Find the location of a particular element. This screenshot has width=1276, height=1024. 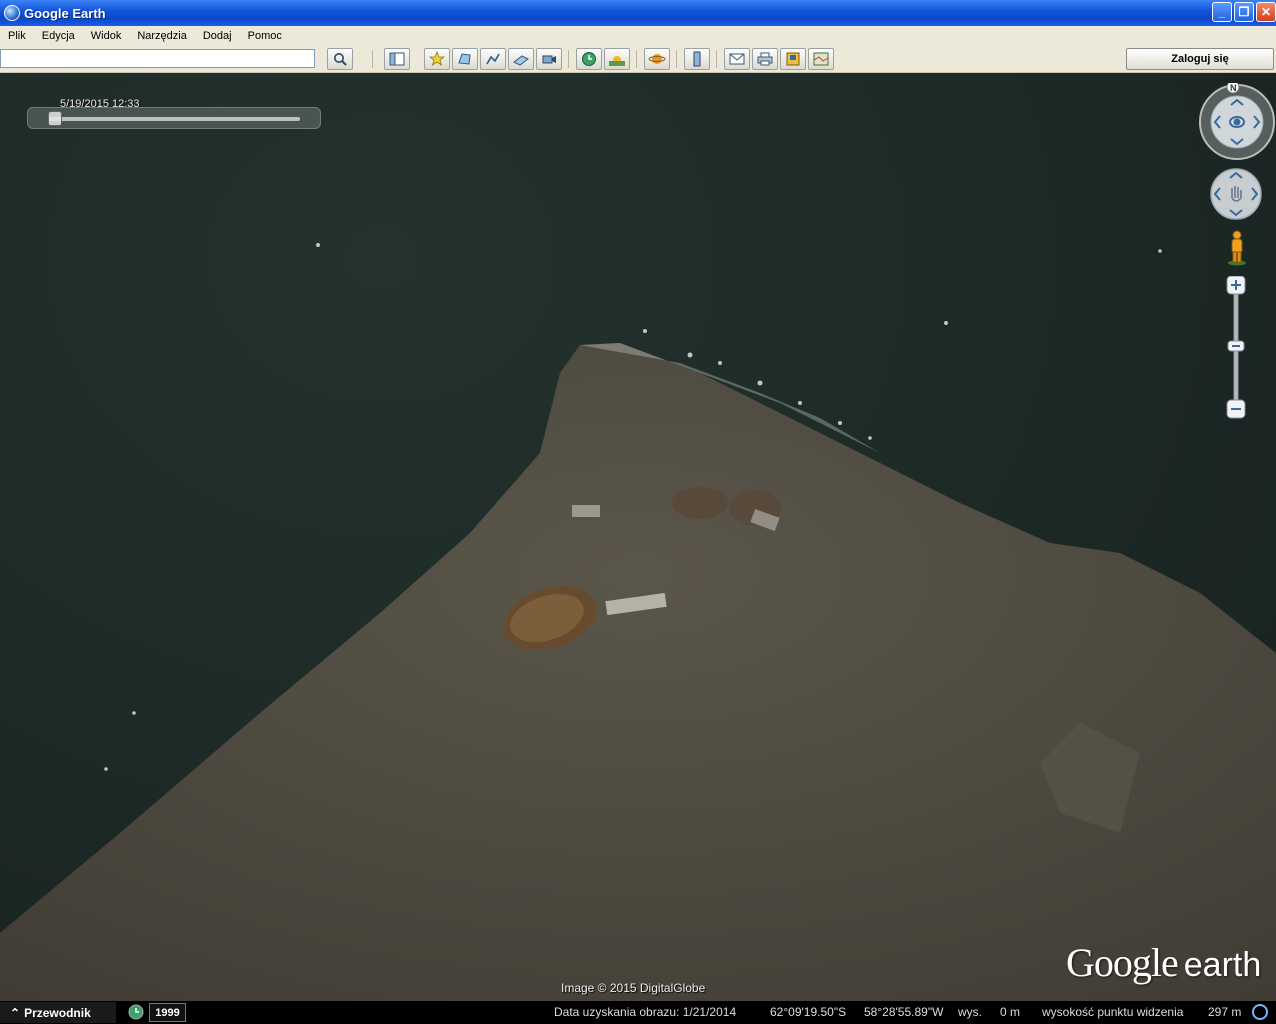

elevation-label: wys. is located at coordinates (970, 1012).